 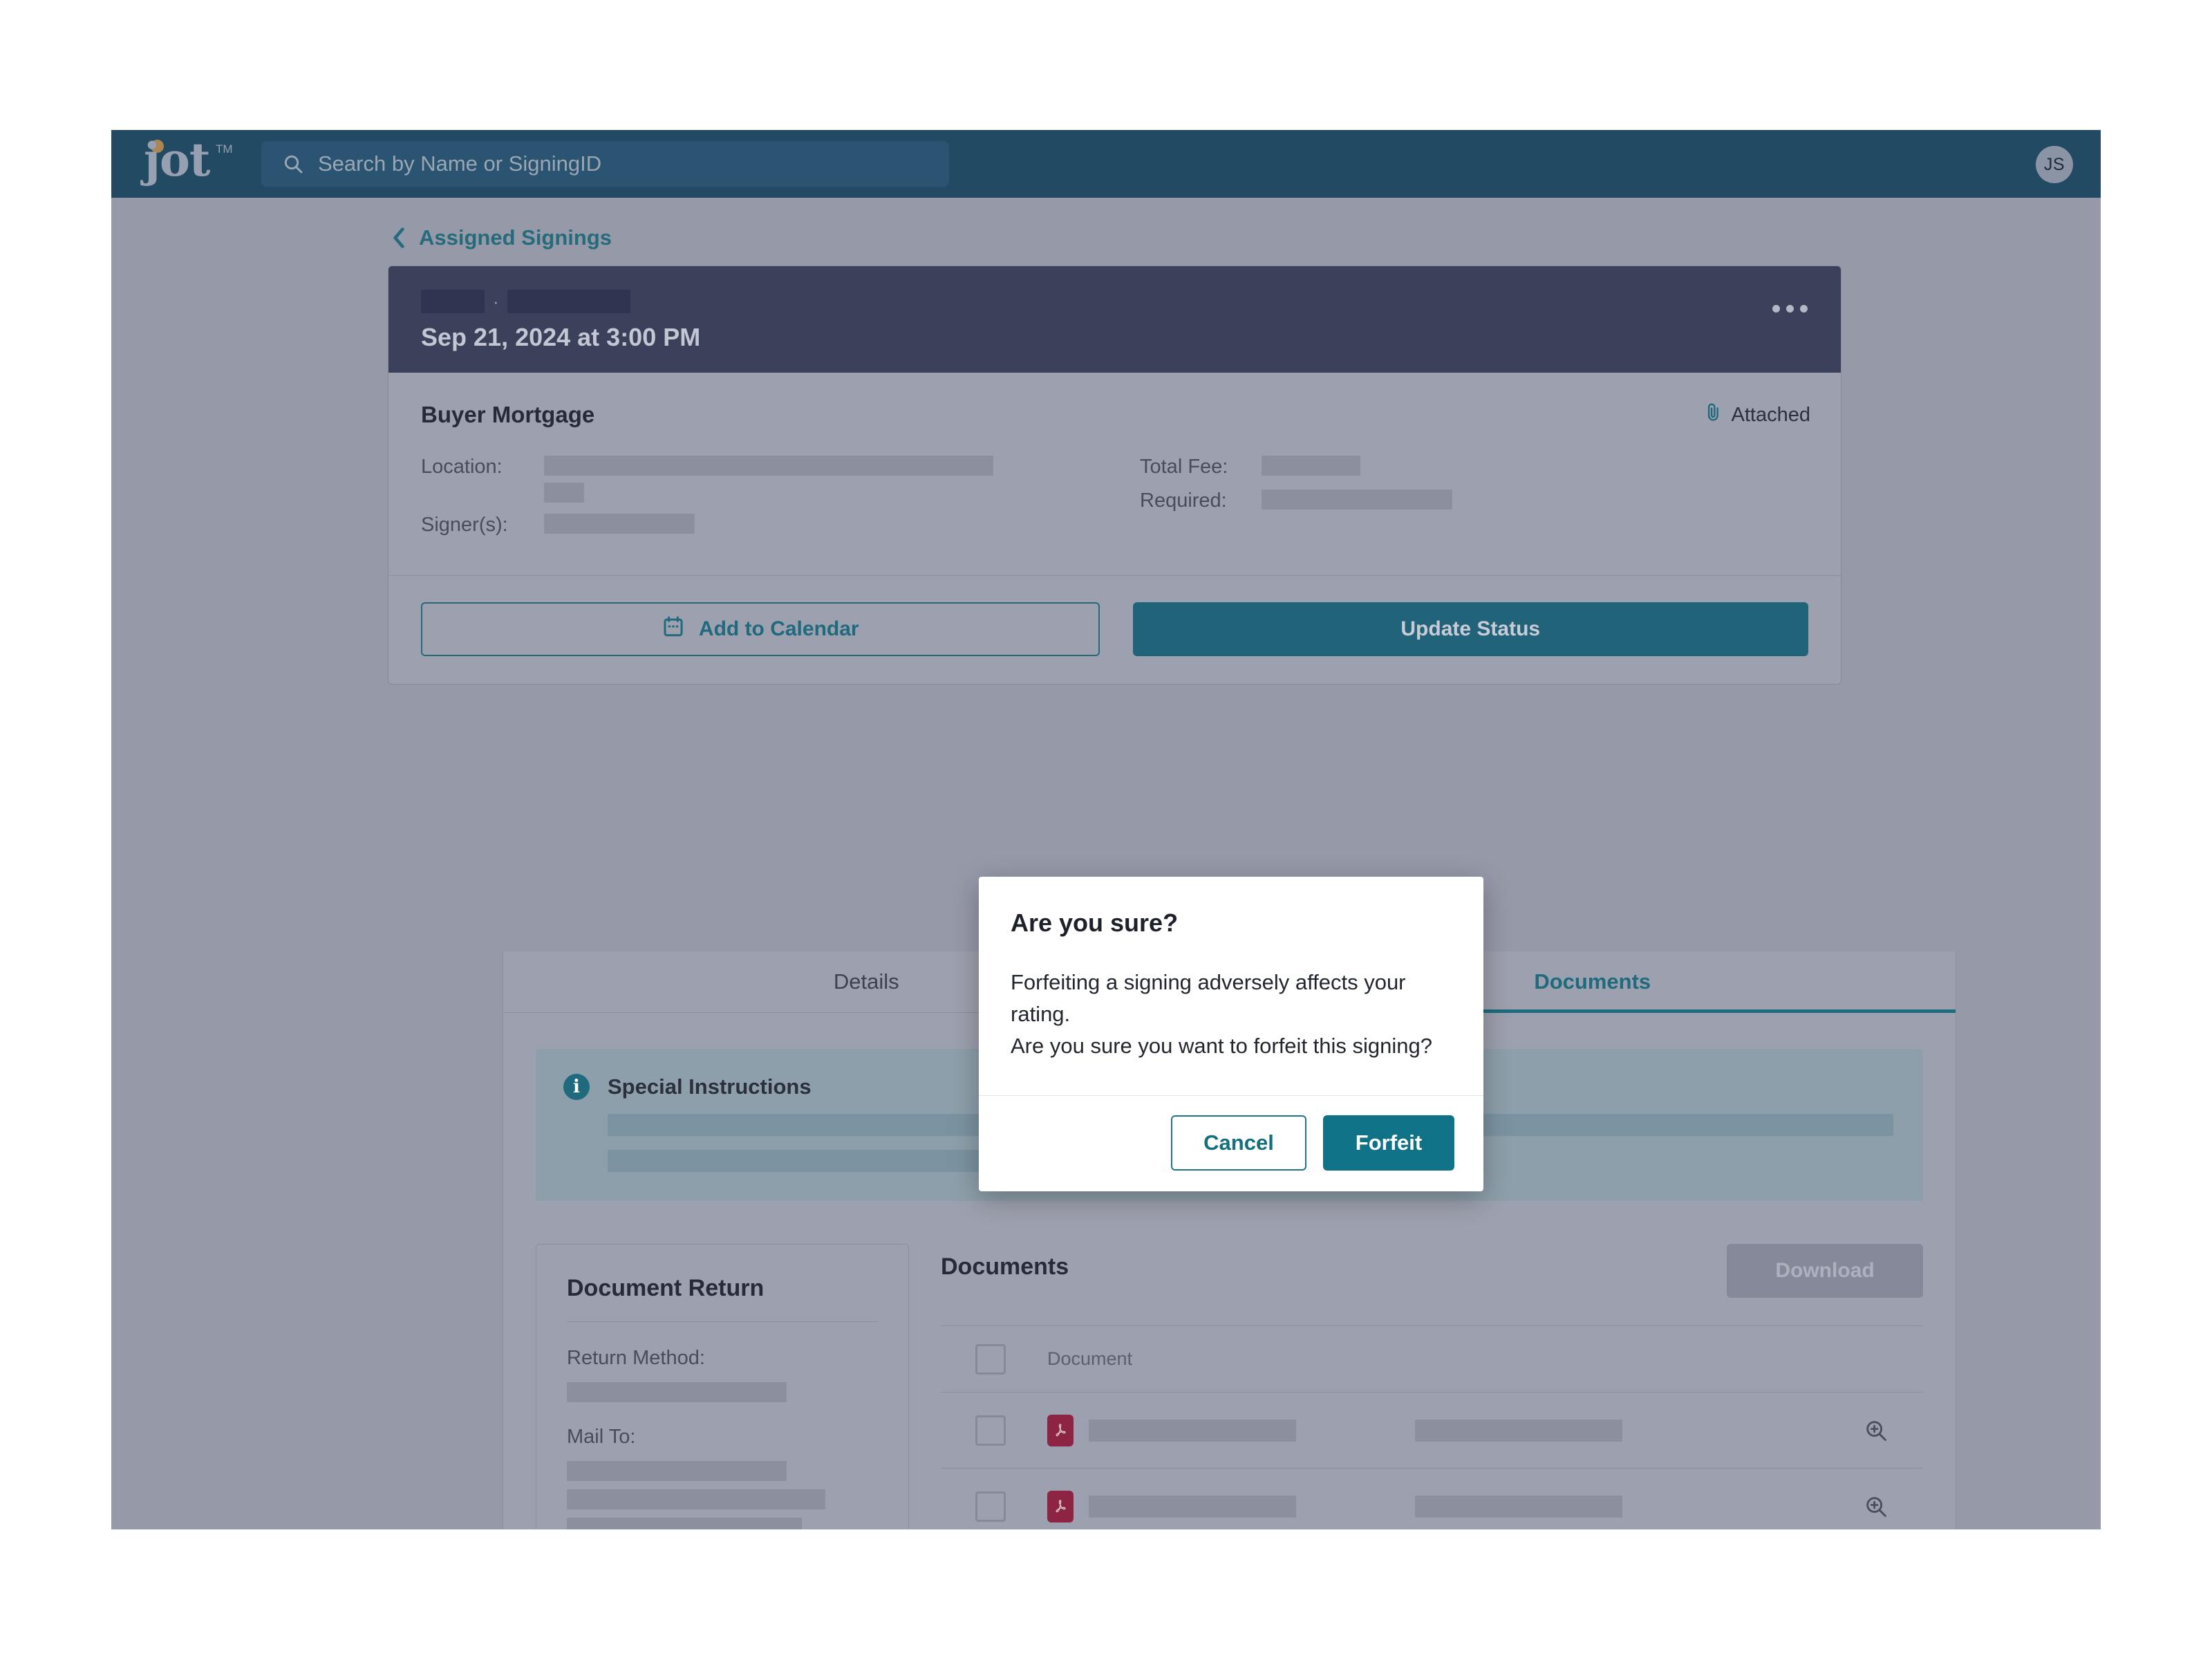 What do you see at coordinates (561, 337) in the screenshot?
I see `signing-datetime: Sep 21, 2024 at 3:00 PM` at bounding box center [561, 337].